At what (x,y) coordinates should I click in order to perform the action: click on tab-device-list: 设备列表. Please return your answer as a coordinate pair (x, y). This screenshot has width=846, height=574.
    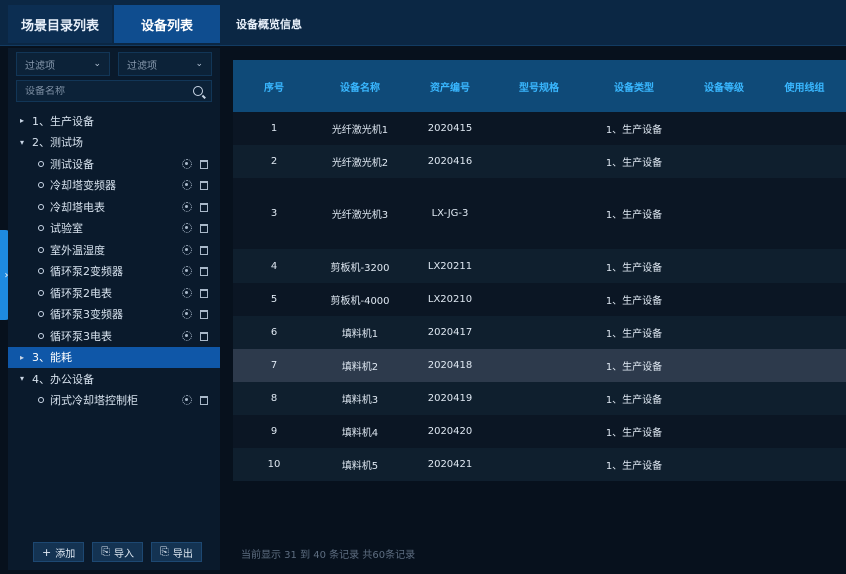
    Looking at the image, I should click on (167, 24).